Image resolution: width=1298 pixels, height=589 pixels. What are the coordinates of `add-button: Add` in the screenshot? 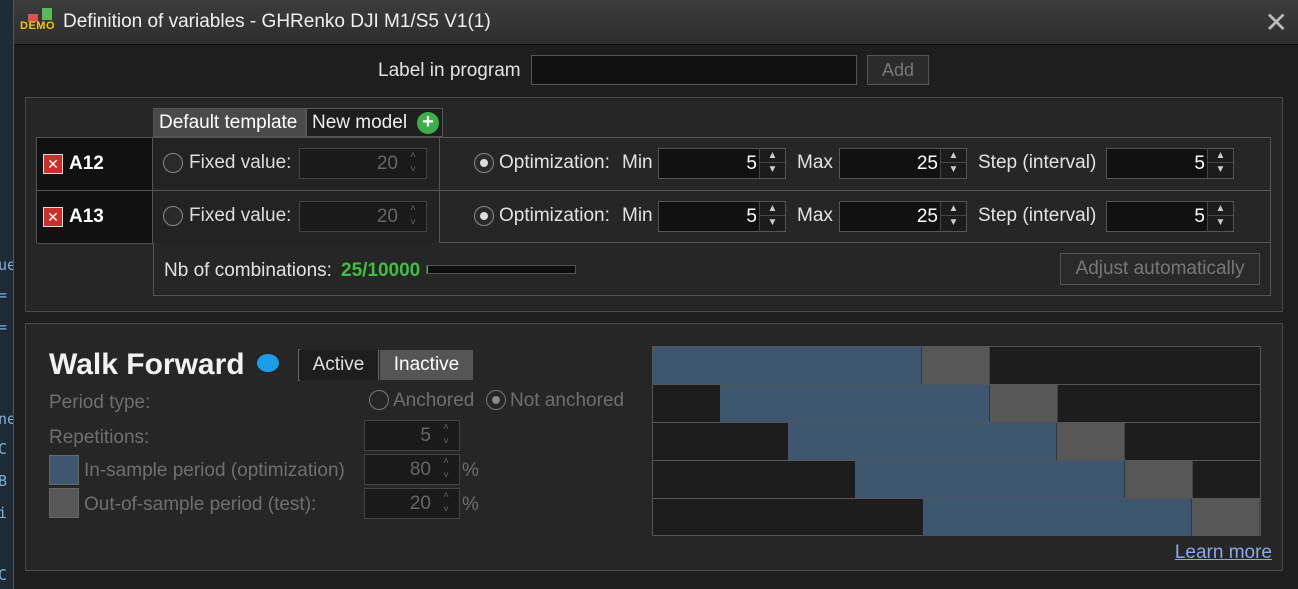 It's located at (898, 70).